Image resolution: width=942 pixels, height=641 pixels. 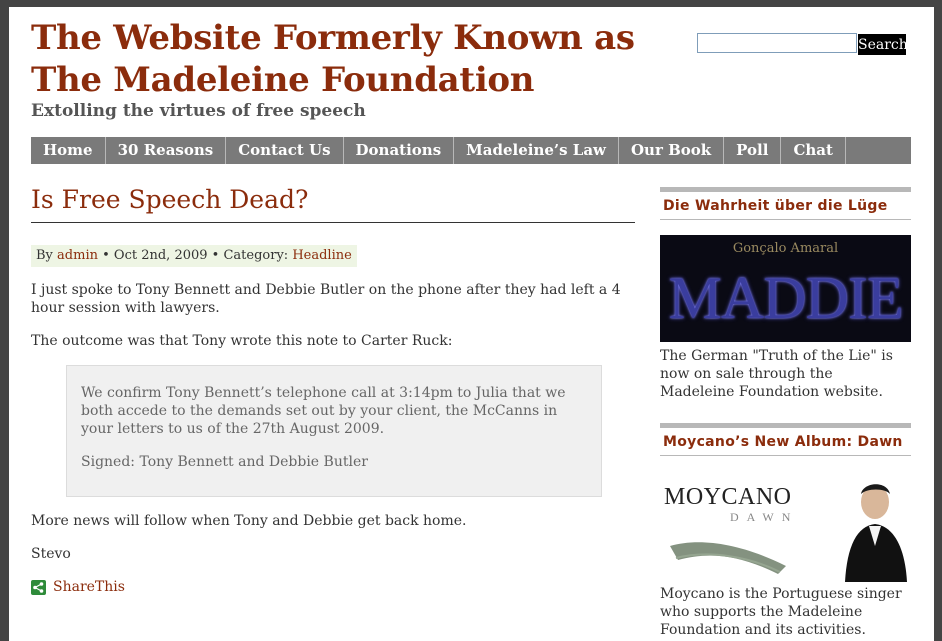 I want to click on nav-item-donations: Donations, so click(x=399, y=150).